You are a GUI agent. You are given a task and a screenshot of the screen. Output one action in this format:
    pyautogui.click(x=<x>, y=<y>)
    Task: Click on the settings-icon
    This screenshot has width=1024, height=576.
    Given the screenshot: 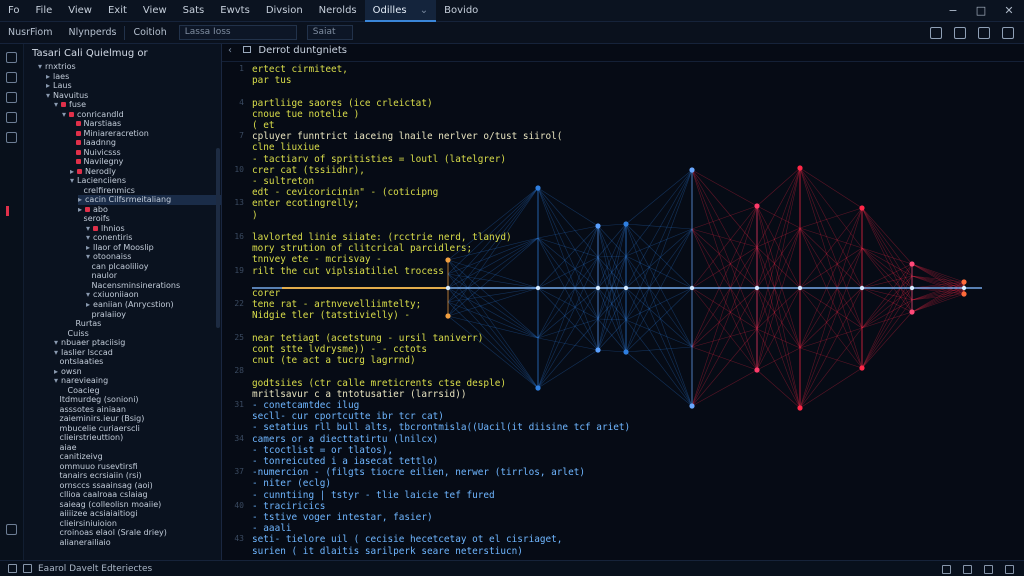 What is the action you would take?
    pyautogui.click(x=11, y=529)
    